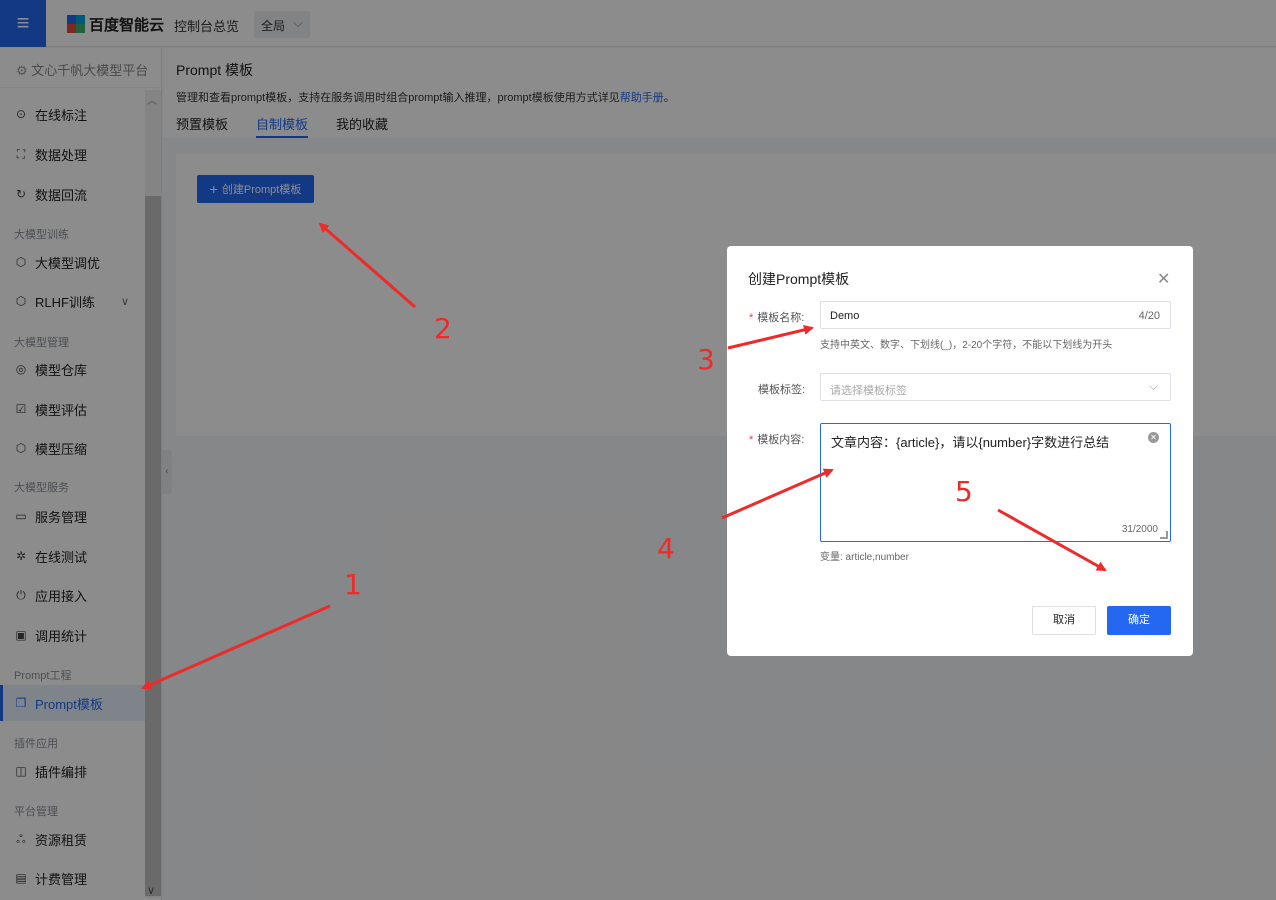 This screenshot has width=1276, height=900. I want to click on name-hint: 支持中英文、数字、下划线(_)，2-20个字符，不能以下划线为开头, so click(966, 345).